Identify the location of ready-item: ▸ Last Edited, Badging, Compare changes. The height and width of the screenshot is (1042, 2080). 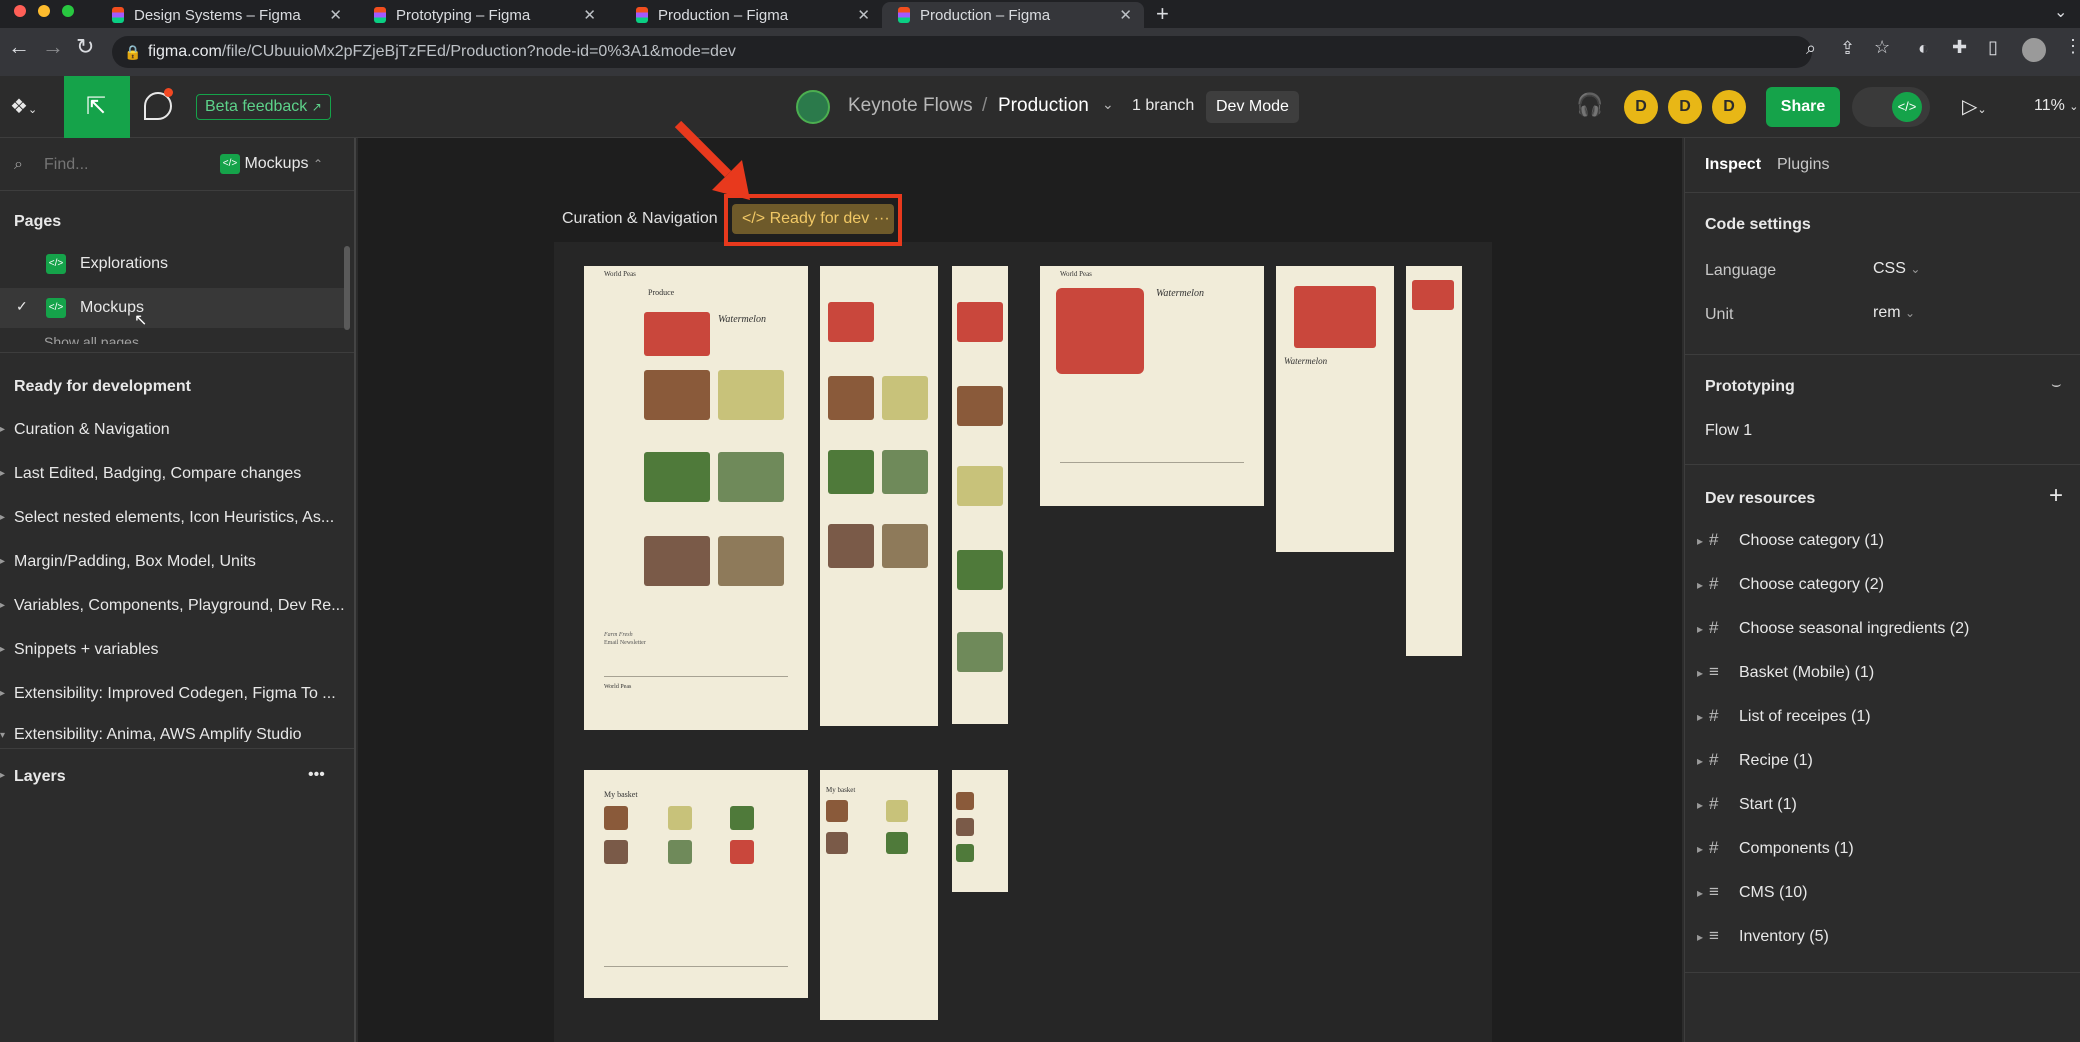
(177, 473).